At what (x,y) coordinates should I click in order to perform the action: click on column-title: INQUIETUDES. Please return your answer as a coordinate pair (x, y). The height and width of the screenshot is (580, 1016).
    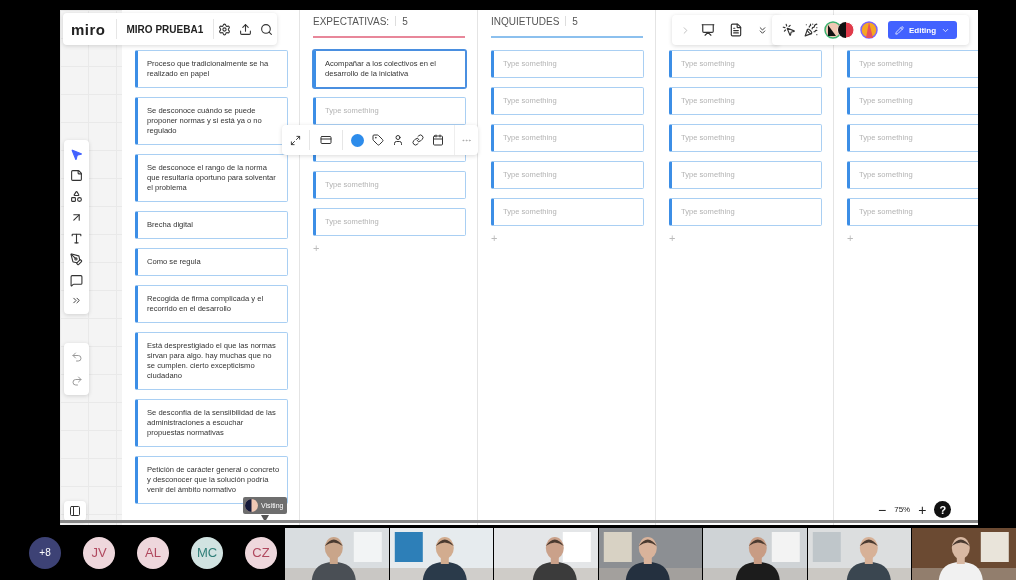
    Looking at the image, I should click on (525, 21).